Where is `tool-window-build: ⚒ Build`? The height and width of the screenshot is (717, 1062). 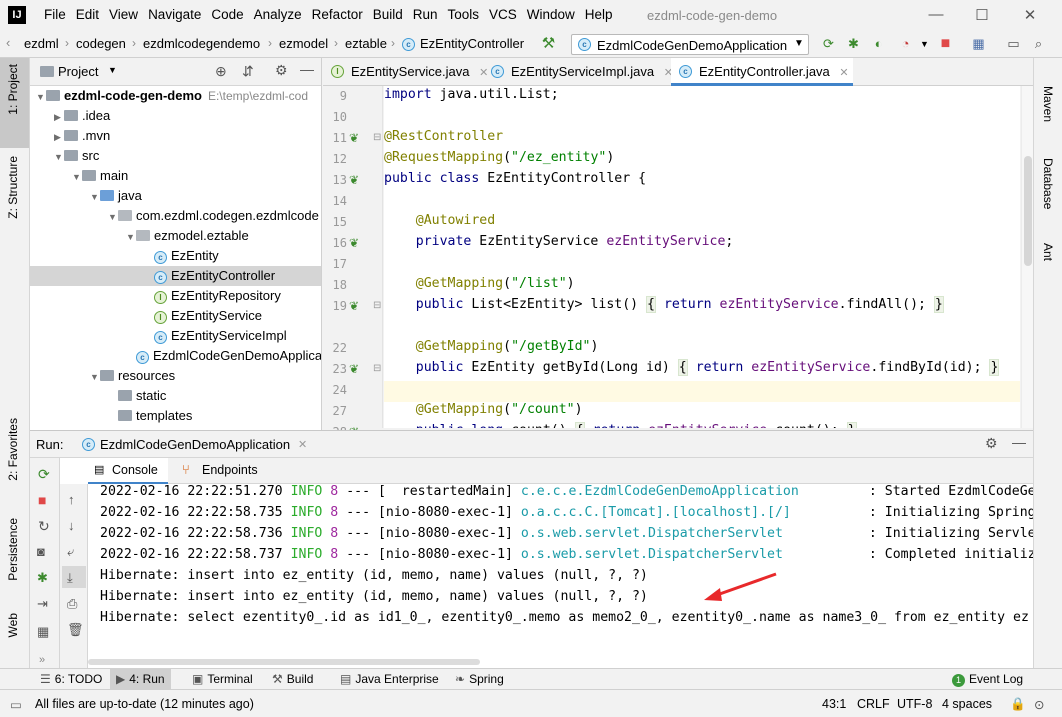
tool-window-build: ⚒ Build is located at coordinates (292, 679).